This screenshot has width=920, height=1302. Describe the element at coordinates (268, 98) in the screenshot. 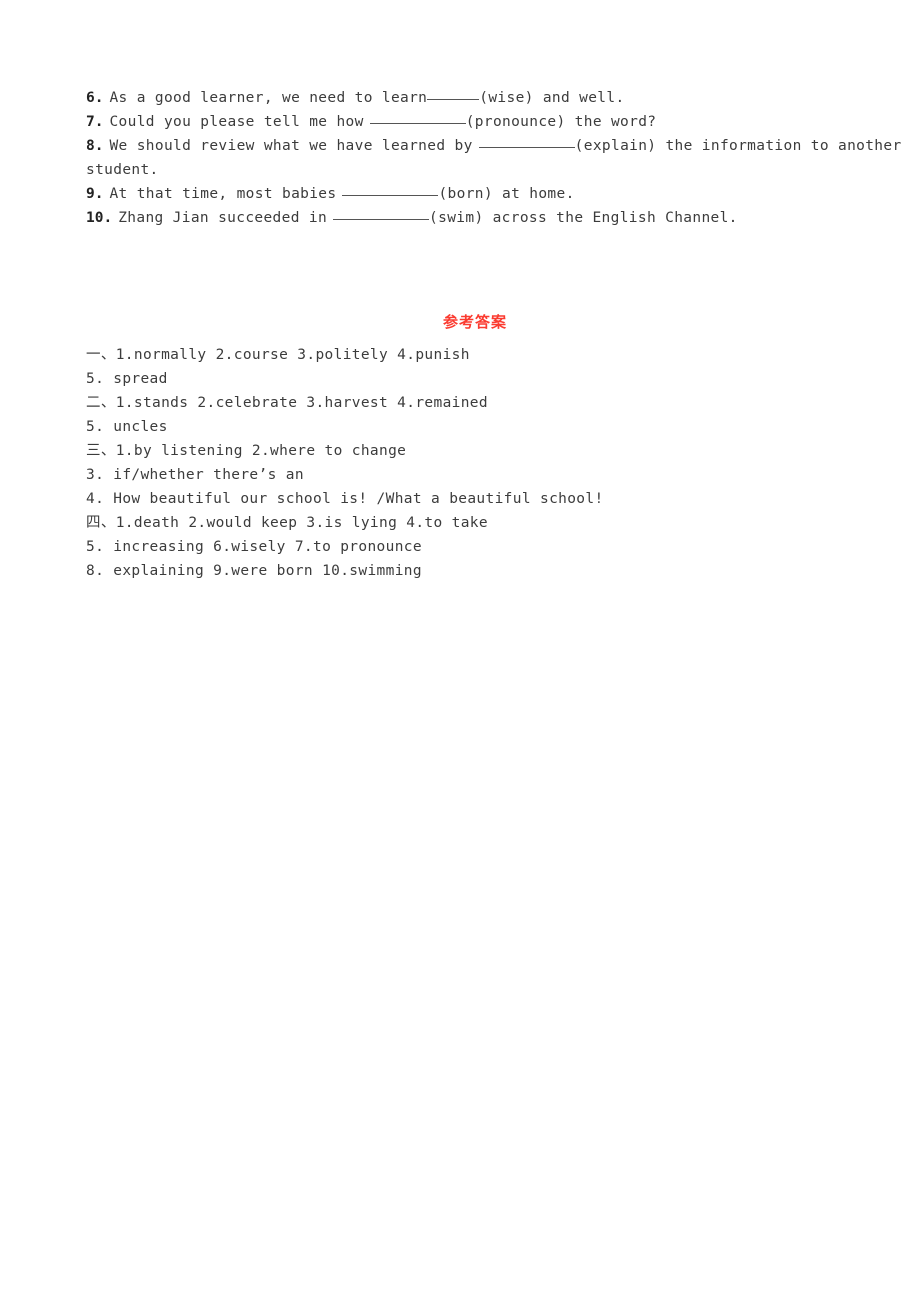

I see `question-text-before: As a good learner, we need to learn` at that location.